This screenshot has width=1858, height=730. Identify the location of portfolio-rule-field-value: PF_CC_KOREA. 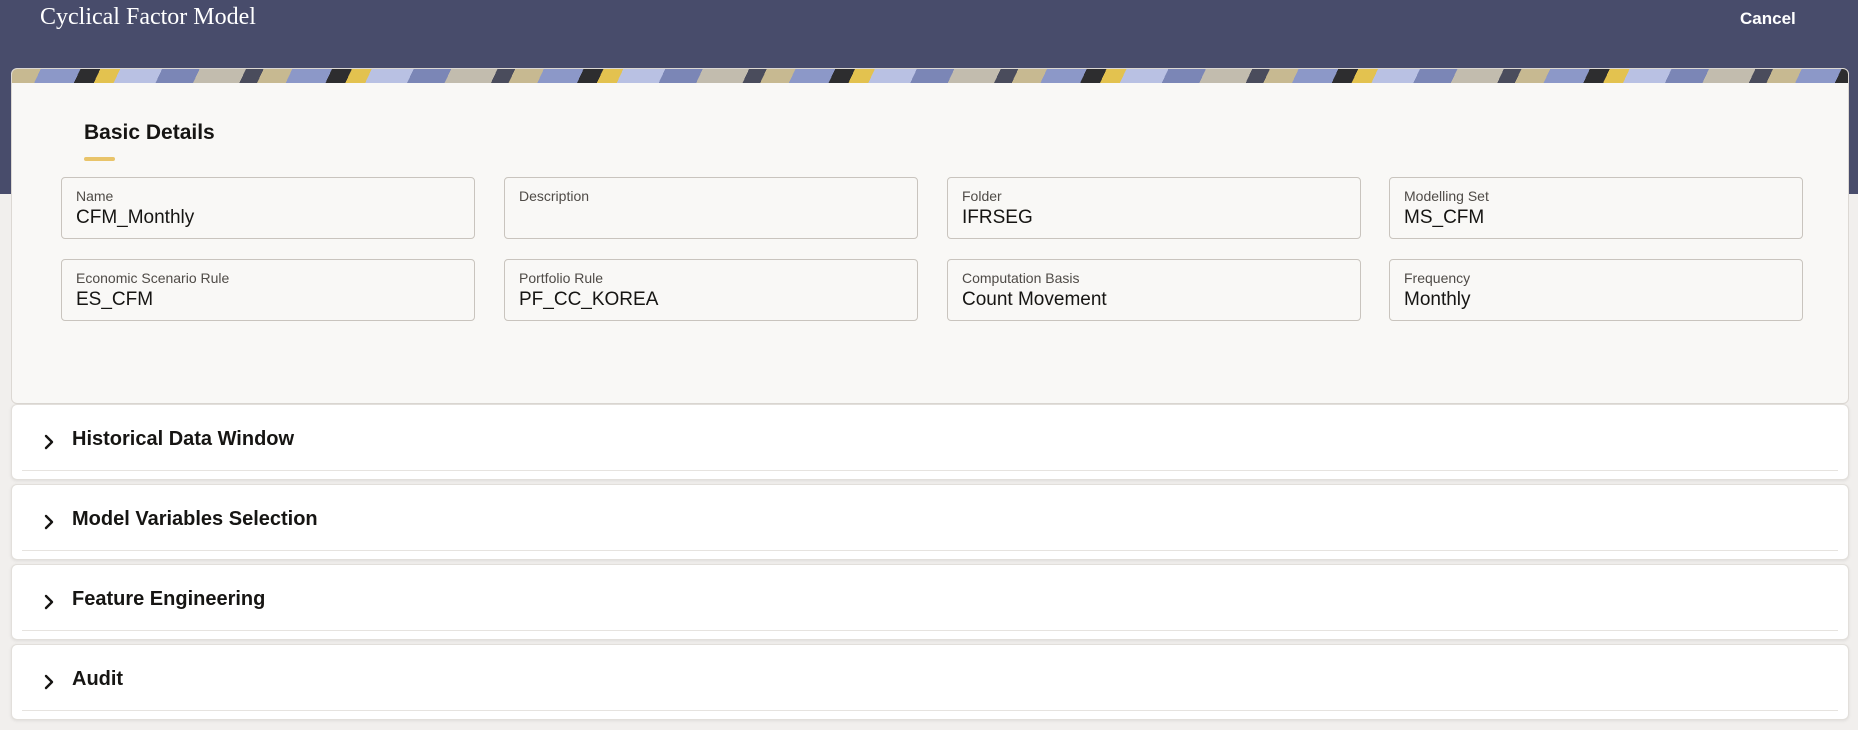
(589, 299).